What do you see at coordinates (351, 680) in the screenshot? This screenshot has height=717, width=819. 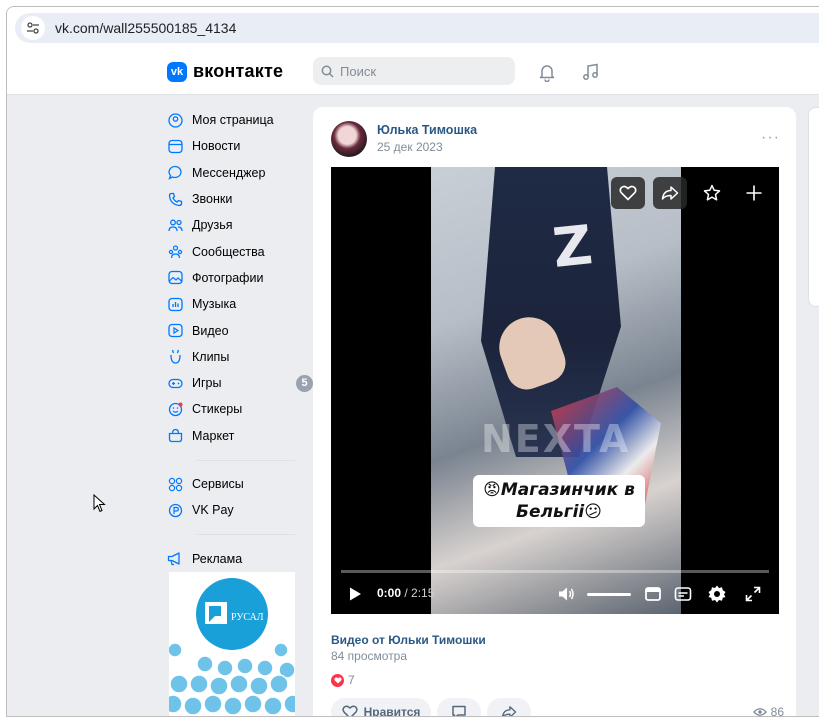 I see `likes-count: 7` at bounding box center [351, 680].